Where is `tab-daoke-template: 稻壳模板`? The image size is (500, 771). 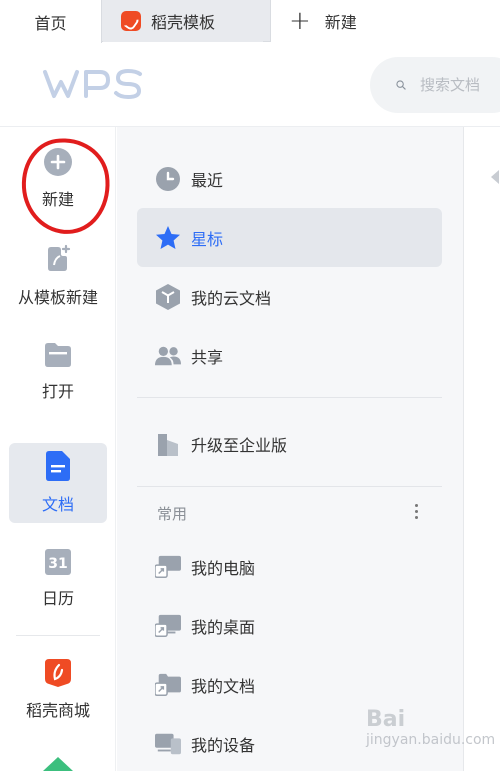 tab-daoke-template: 稻壳模板 is located at coordinates (183, 21).